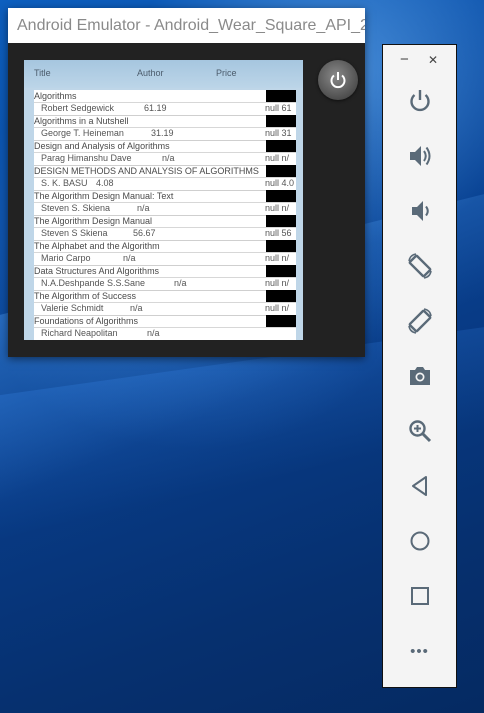 Image resolution: width=484 pixels, height=713 pixels. I want to click on book-author: Steven S Skiena, so click(74, 233).